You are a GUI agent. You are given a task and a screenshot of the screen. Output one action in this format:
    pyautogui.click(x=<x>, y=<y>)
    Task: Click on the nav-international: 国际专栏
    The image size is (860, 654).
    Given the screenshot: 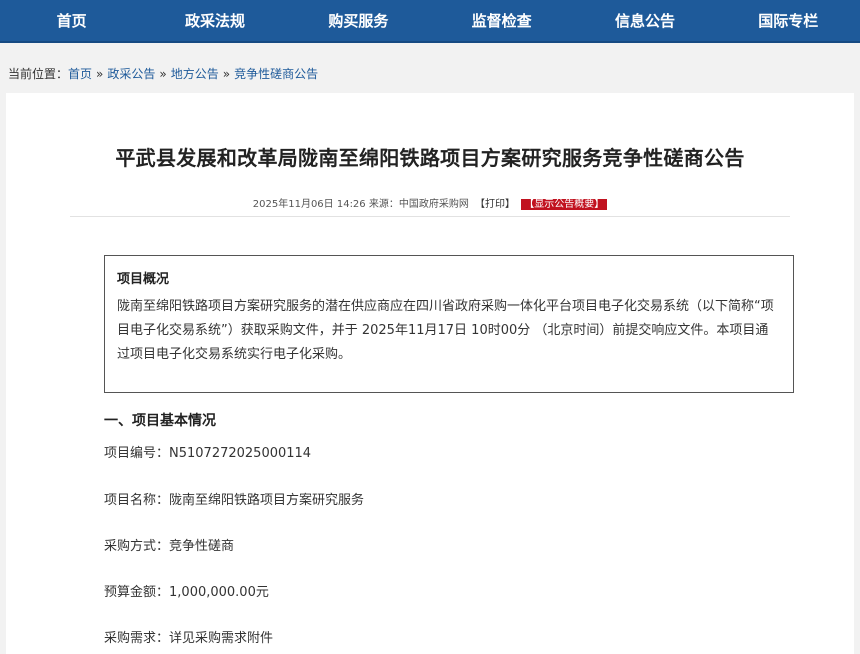 What is the action you would take?
    pyautogui.click(x=788, y=20)
    